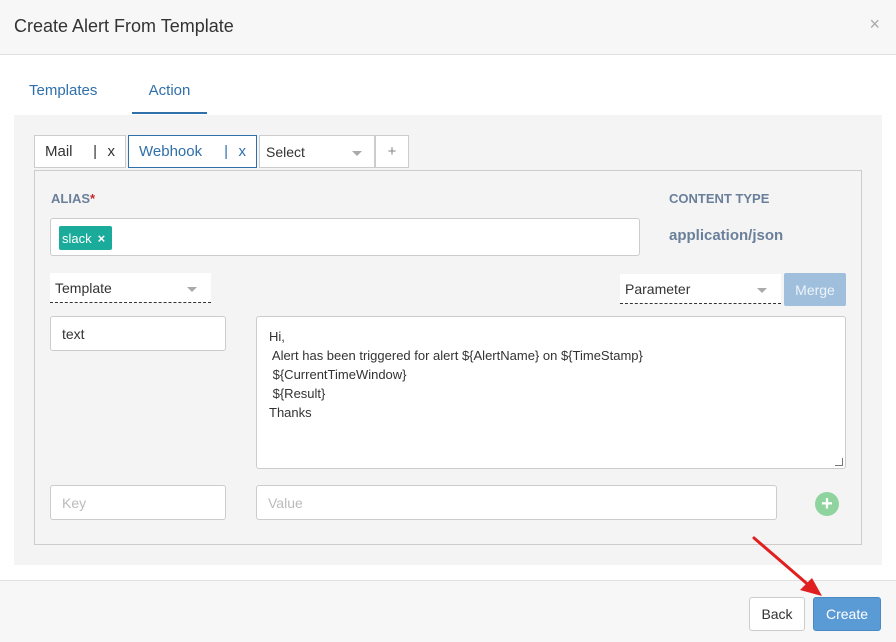 The height and width of the screenshot is (642, 896). Describe the element at coordinates (658, 289) in the screenshot. I see `parameter-dropdown-value: Parameter` at that location.